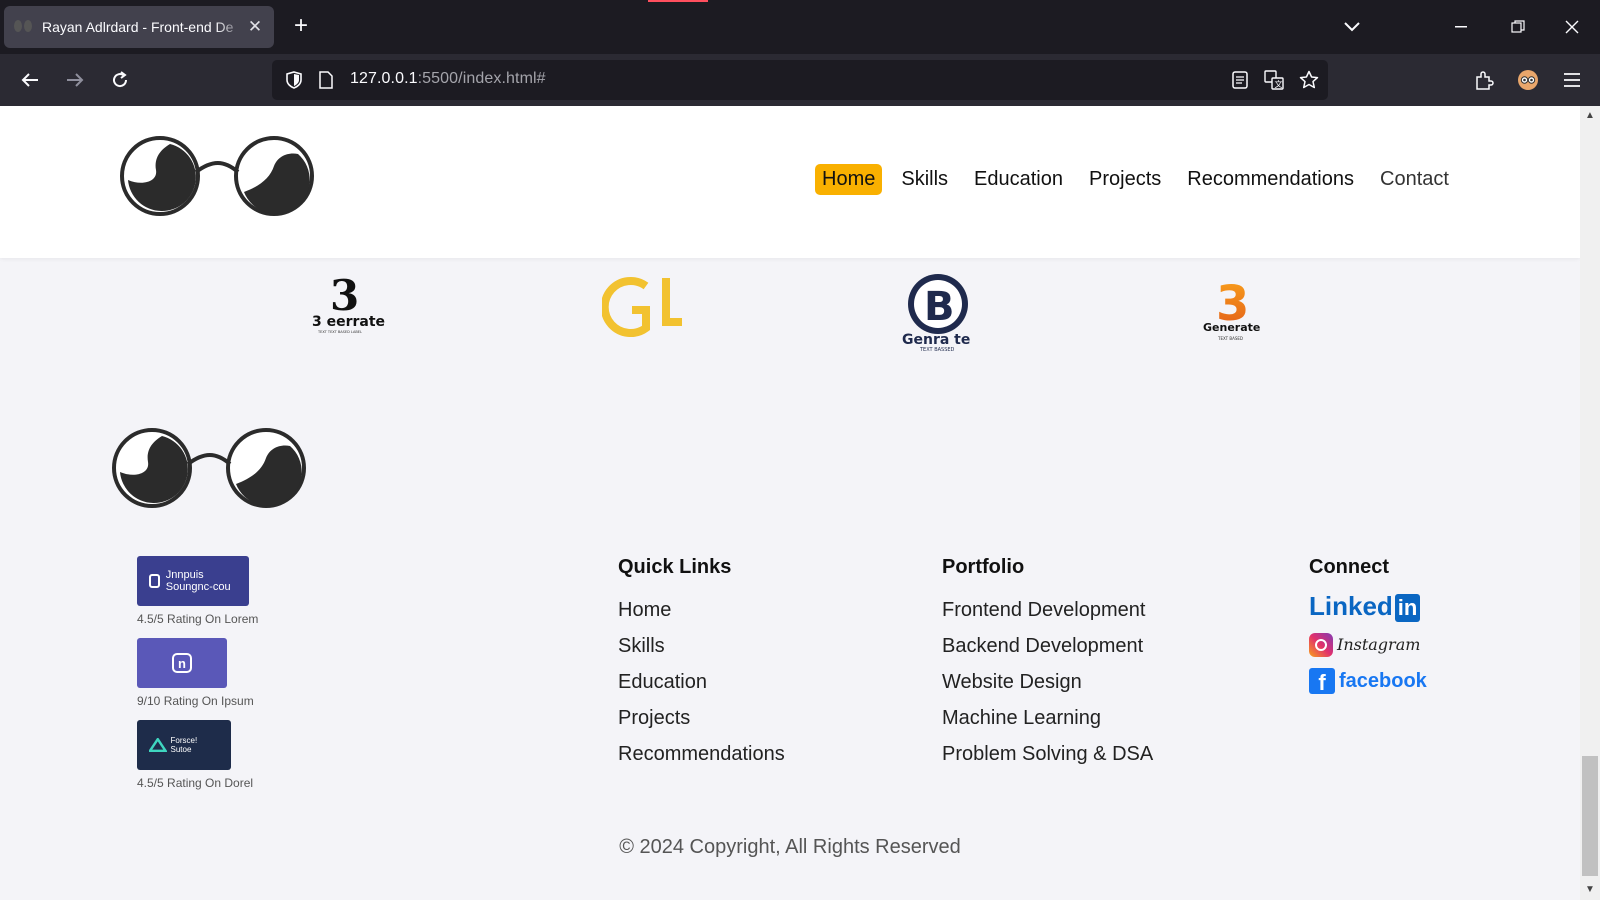 Image resolution: width=1600 pixels, height=900 pixels. What do you see at coordinates (1322, 681) in the screenshot?
I see `facebook-icon: f` at bounding box center [1322, 681].